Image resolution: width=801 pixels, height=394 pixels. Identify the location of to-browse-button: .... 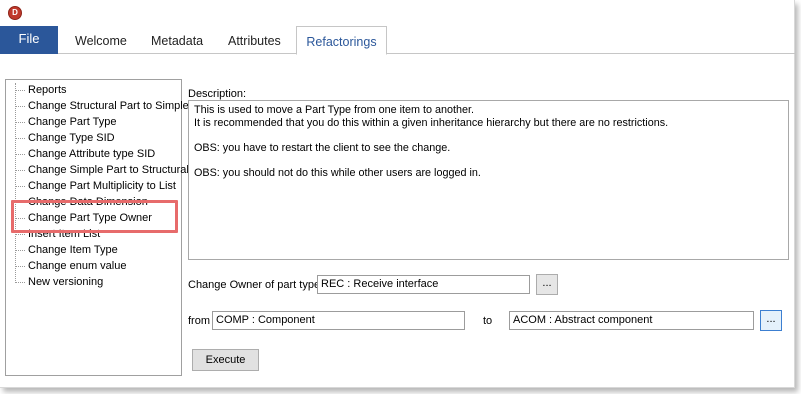
(771, 320).